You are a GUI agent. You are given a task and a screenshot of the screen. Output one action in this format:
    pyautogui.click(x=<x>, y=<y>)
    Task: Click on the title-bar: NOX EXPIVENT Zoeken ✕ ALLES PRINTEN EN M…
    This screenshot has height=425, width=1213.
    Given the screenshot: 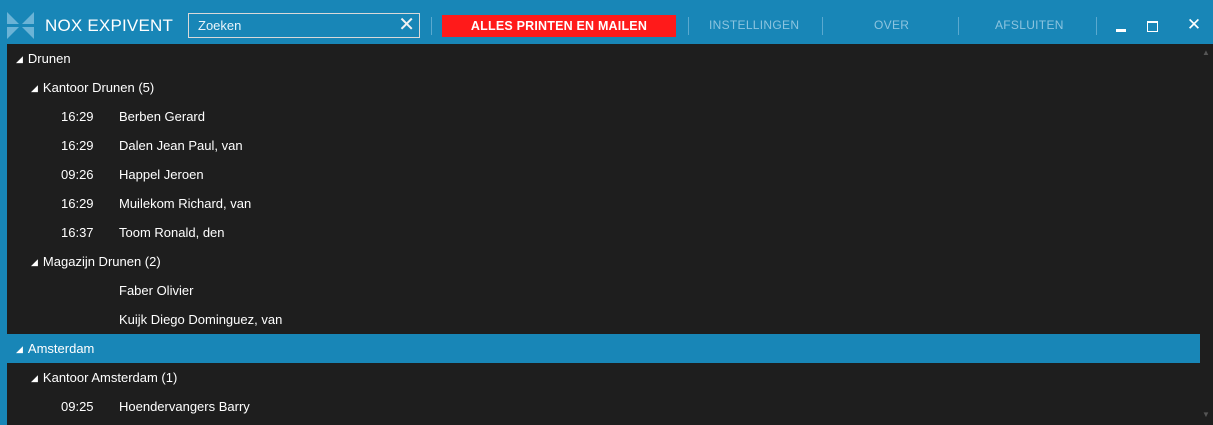 What is the action you would take?
    pyautogui.click(x=610, y=25)
    